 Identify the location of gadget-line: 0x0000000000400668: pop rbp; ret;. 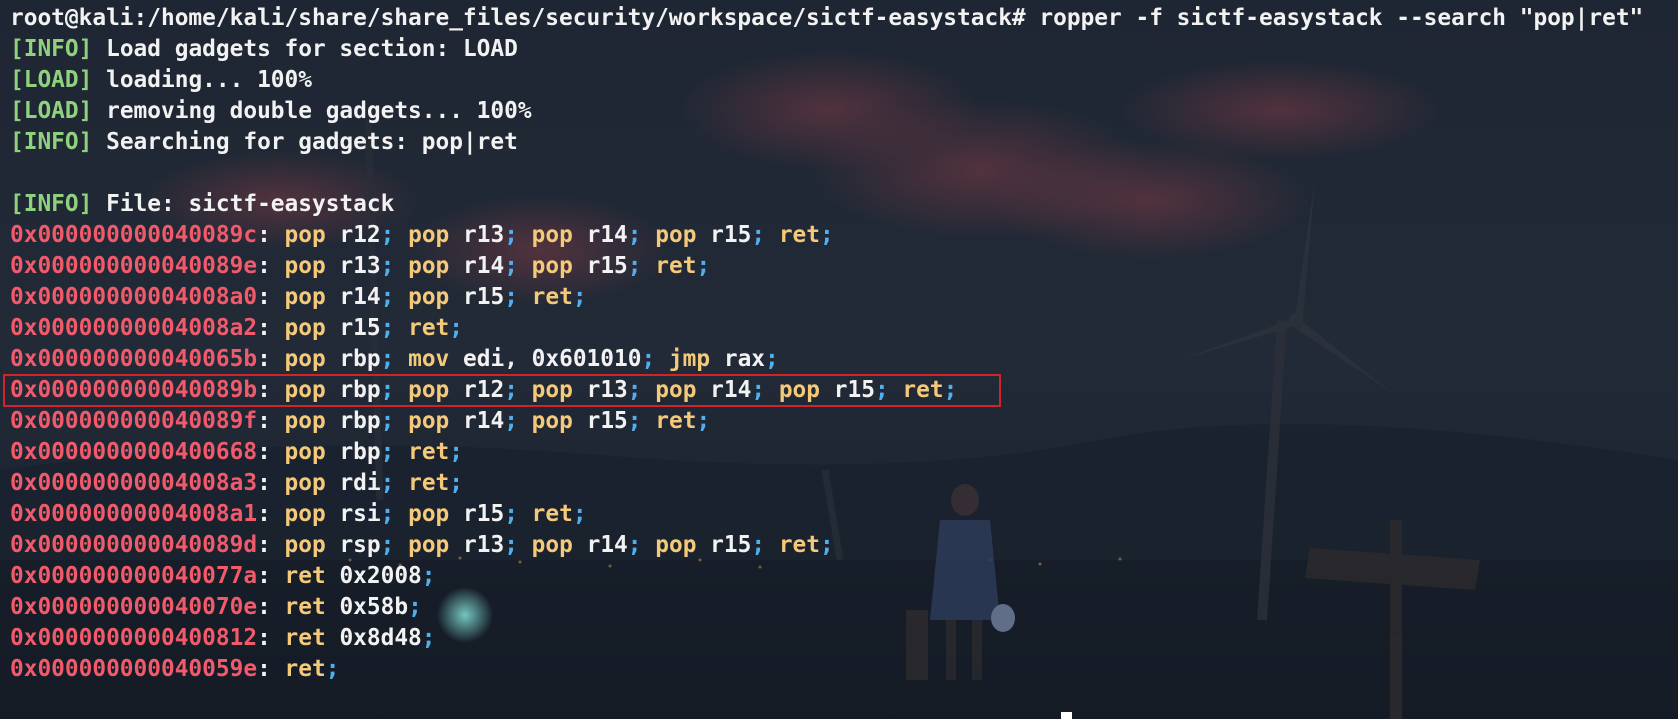
(237, 452).